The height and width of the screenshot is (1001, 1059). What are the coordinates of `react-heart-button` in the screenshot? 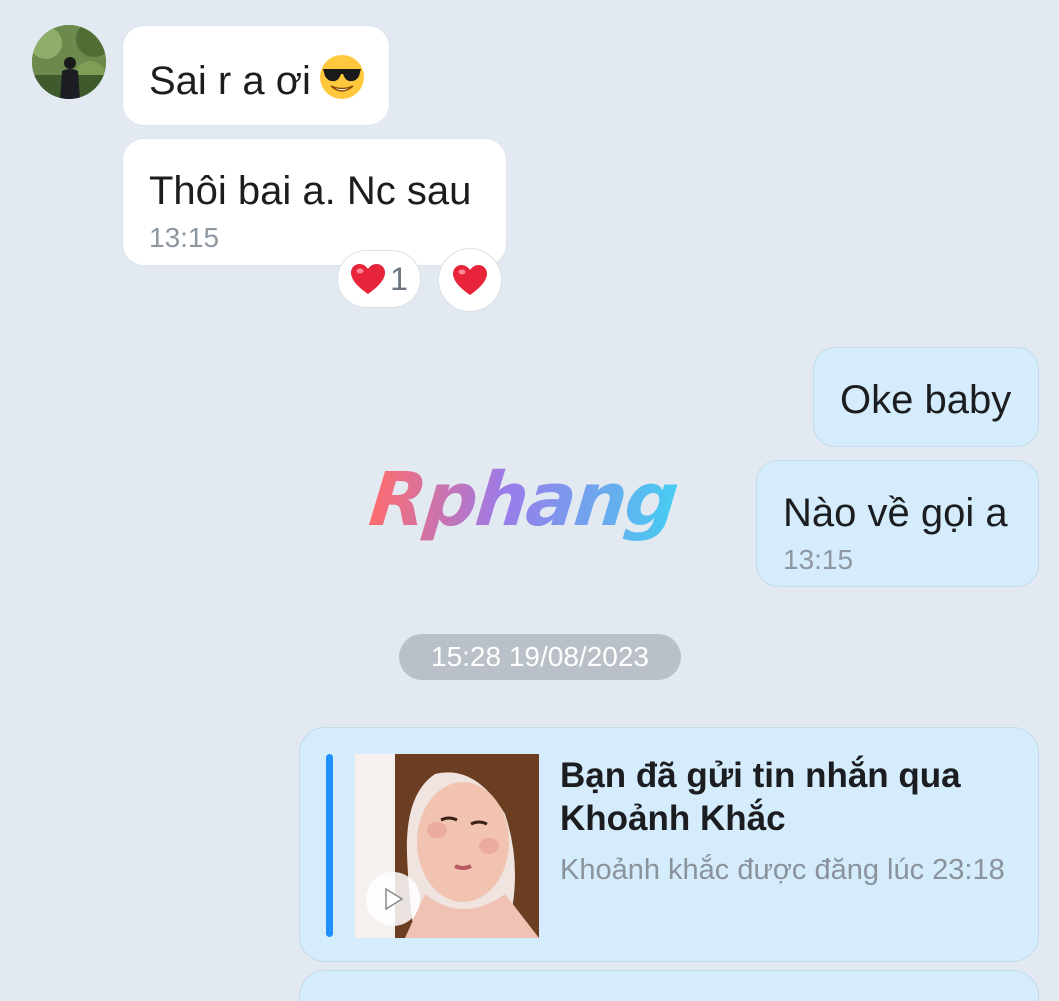 It's located at (470, 280).